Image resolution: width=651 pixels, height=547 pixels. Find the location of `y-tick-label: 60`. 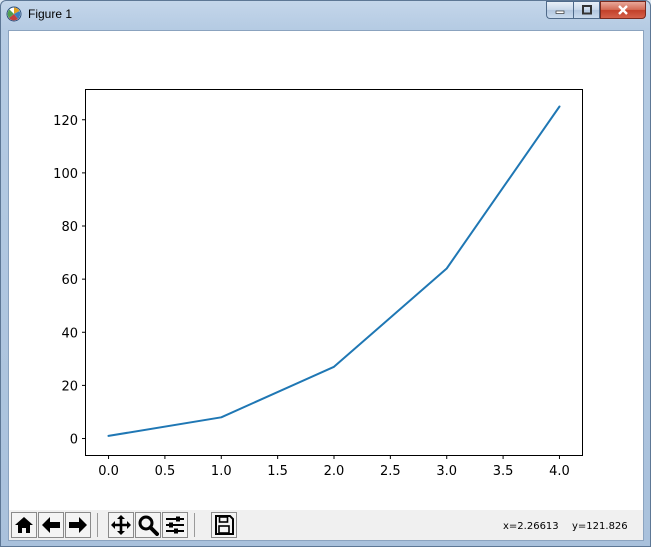

y-tick-label: 60 is located at coordinates (69, 280).